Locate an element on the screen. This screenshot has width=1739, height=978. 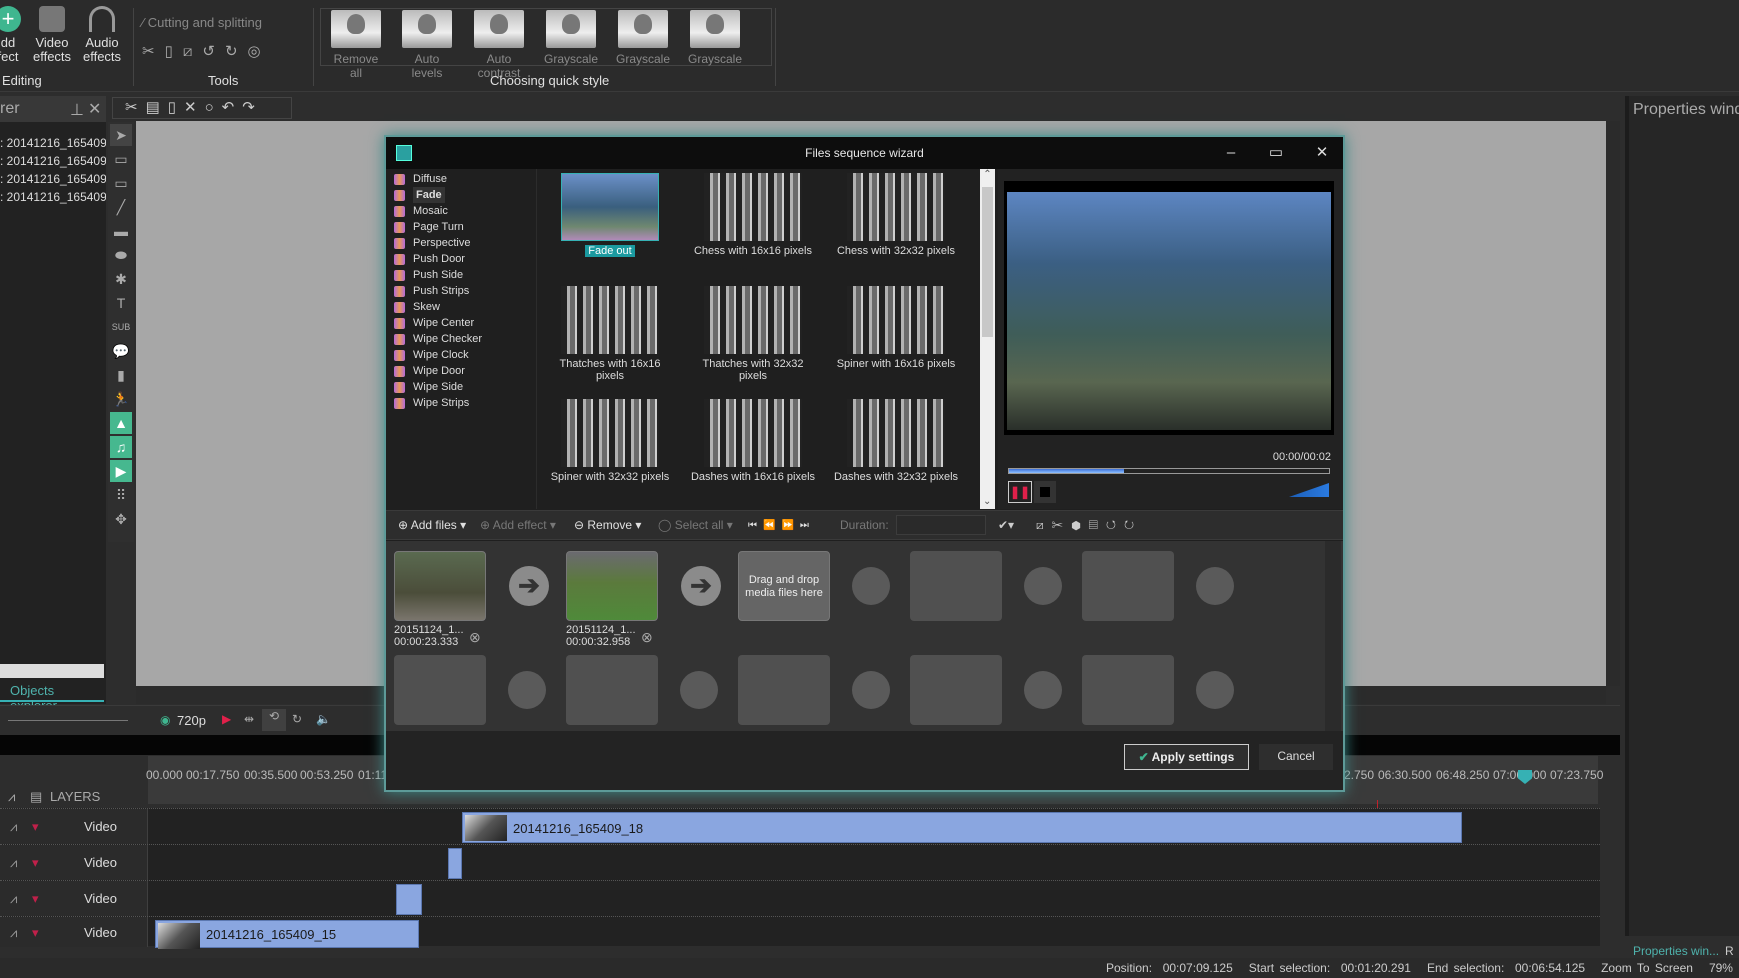
music-icon: ♫ is located at coordinates (121, 447).